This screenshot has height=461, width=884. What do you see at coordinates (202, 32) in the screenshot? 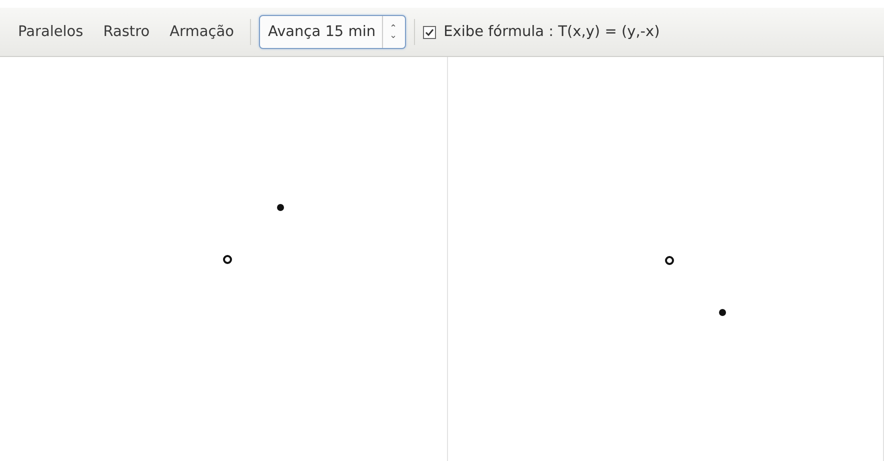
I see `toolbar-button: Armação` at bounding box center [202, 32].